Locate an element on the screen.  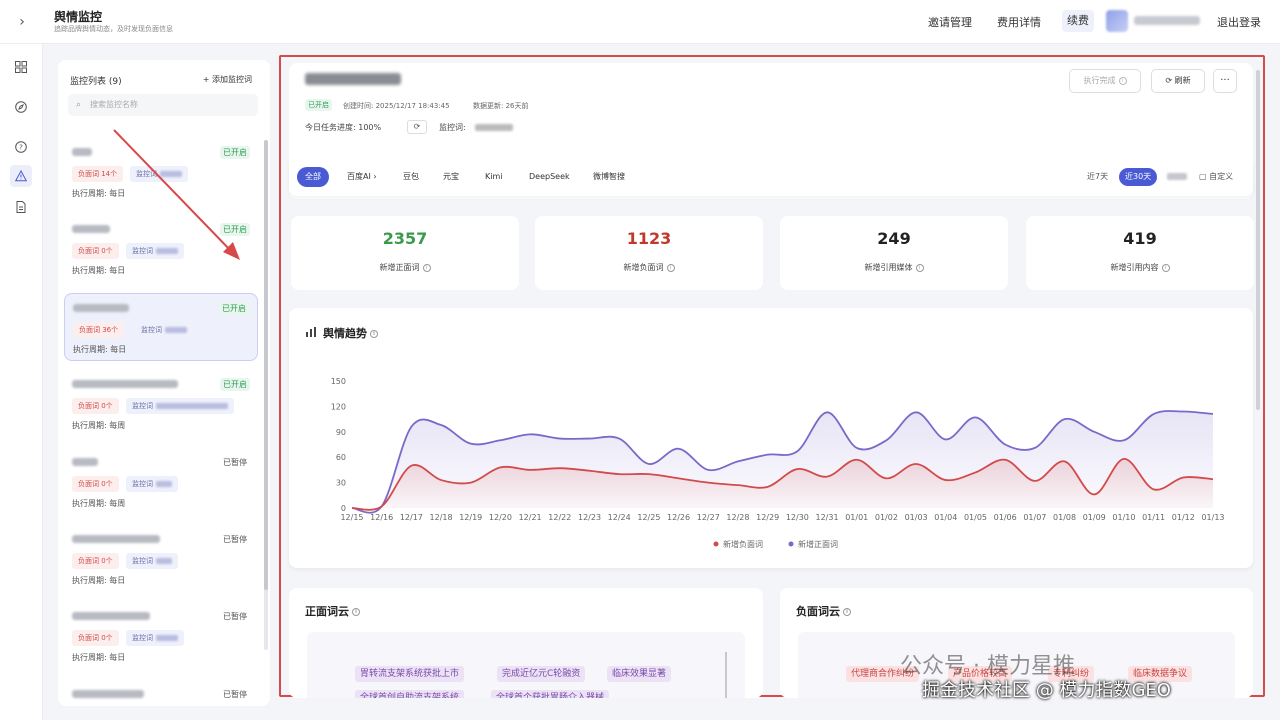
source-tab-deepseek: DeepSeek is located at coordinates (549, 177).